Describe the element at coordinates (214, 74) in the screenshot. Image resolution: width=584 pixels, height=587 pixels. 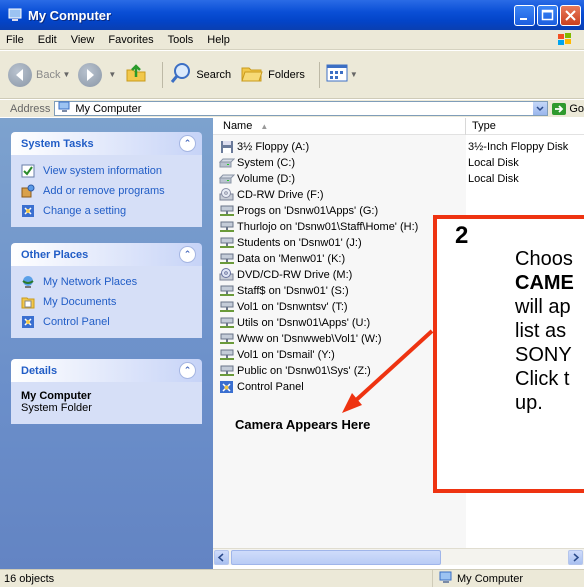
I see `search-label: Search` at that location.